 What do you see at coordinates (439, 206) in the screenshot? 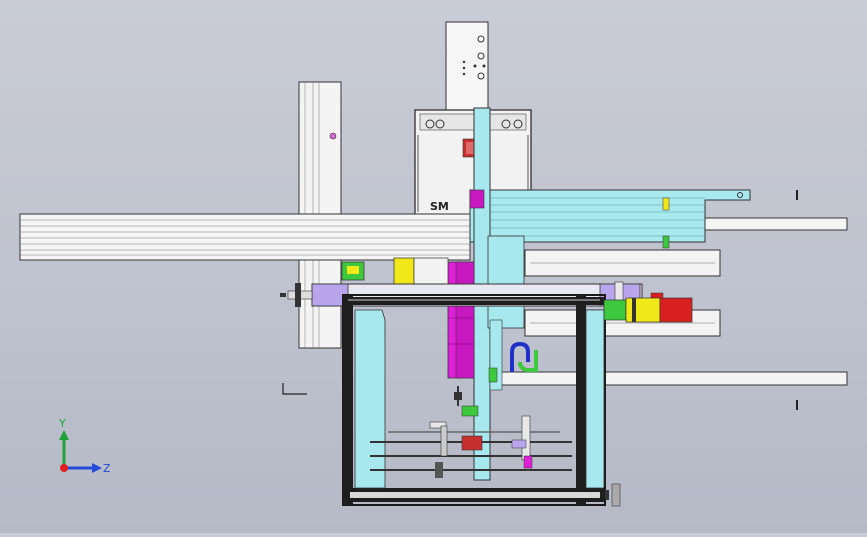
I see `nameplate-label: SM` at bounding box center [439, 206].